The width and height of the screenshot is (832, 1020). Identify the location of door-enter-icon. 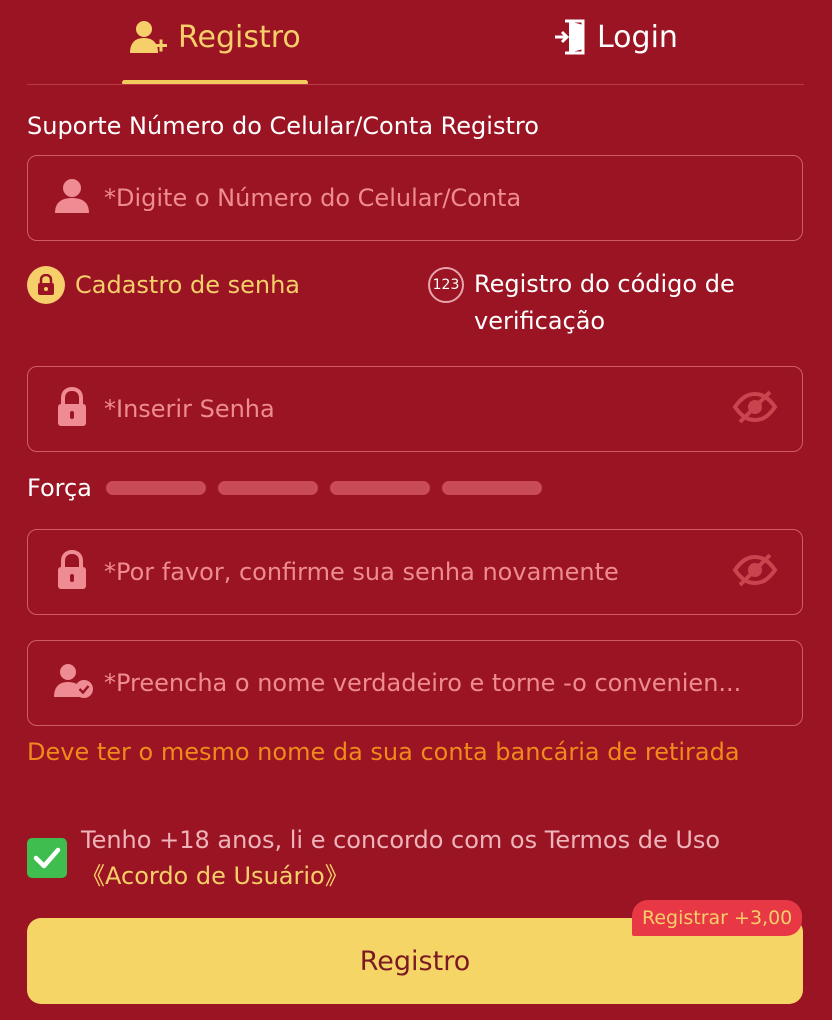
(570, 37).